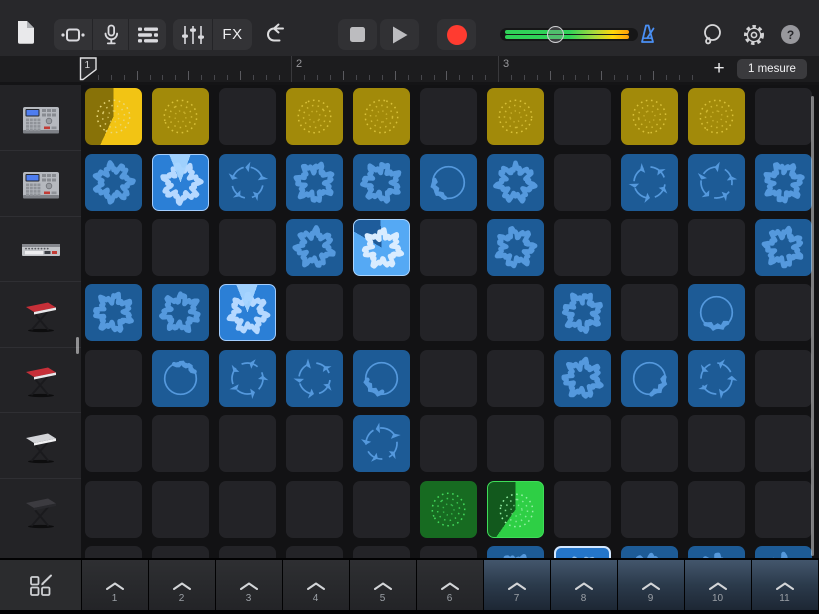 Image resolution: width=819 pixels, height=614 pixels. I want to click on column-trigger-1: 1, so click(114, 585).